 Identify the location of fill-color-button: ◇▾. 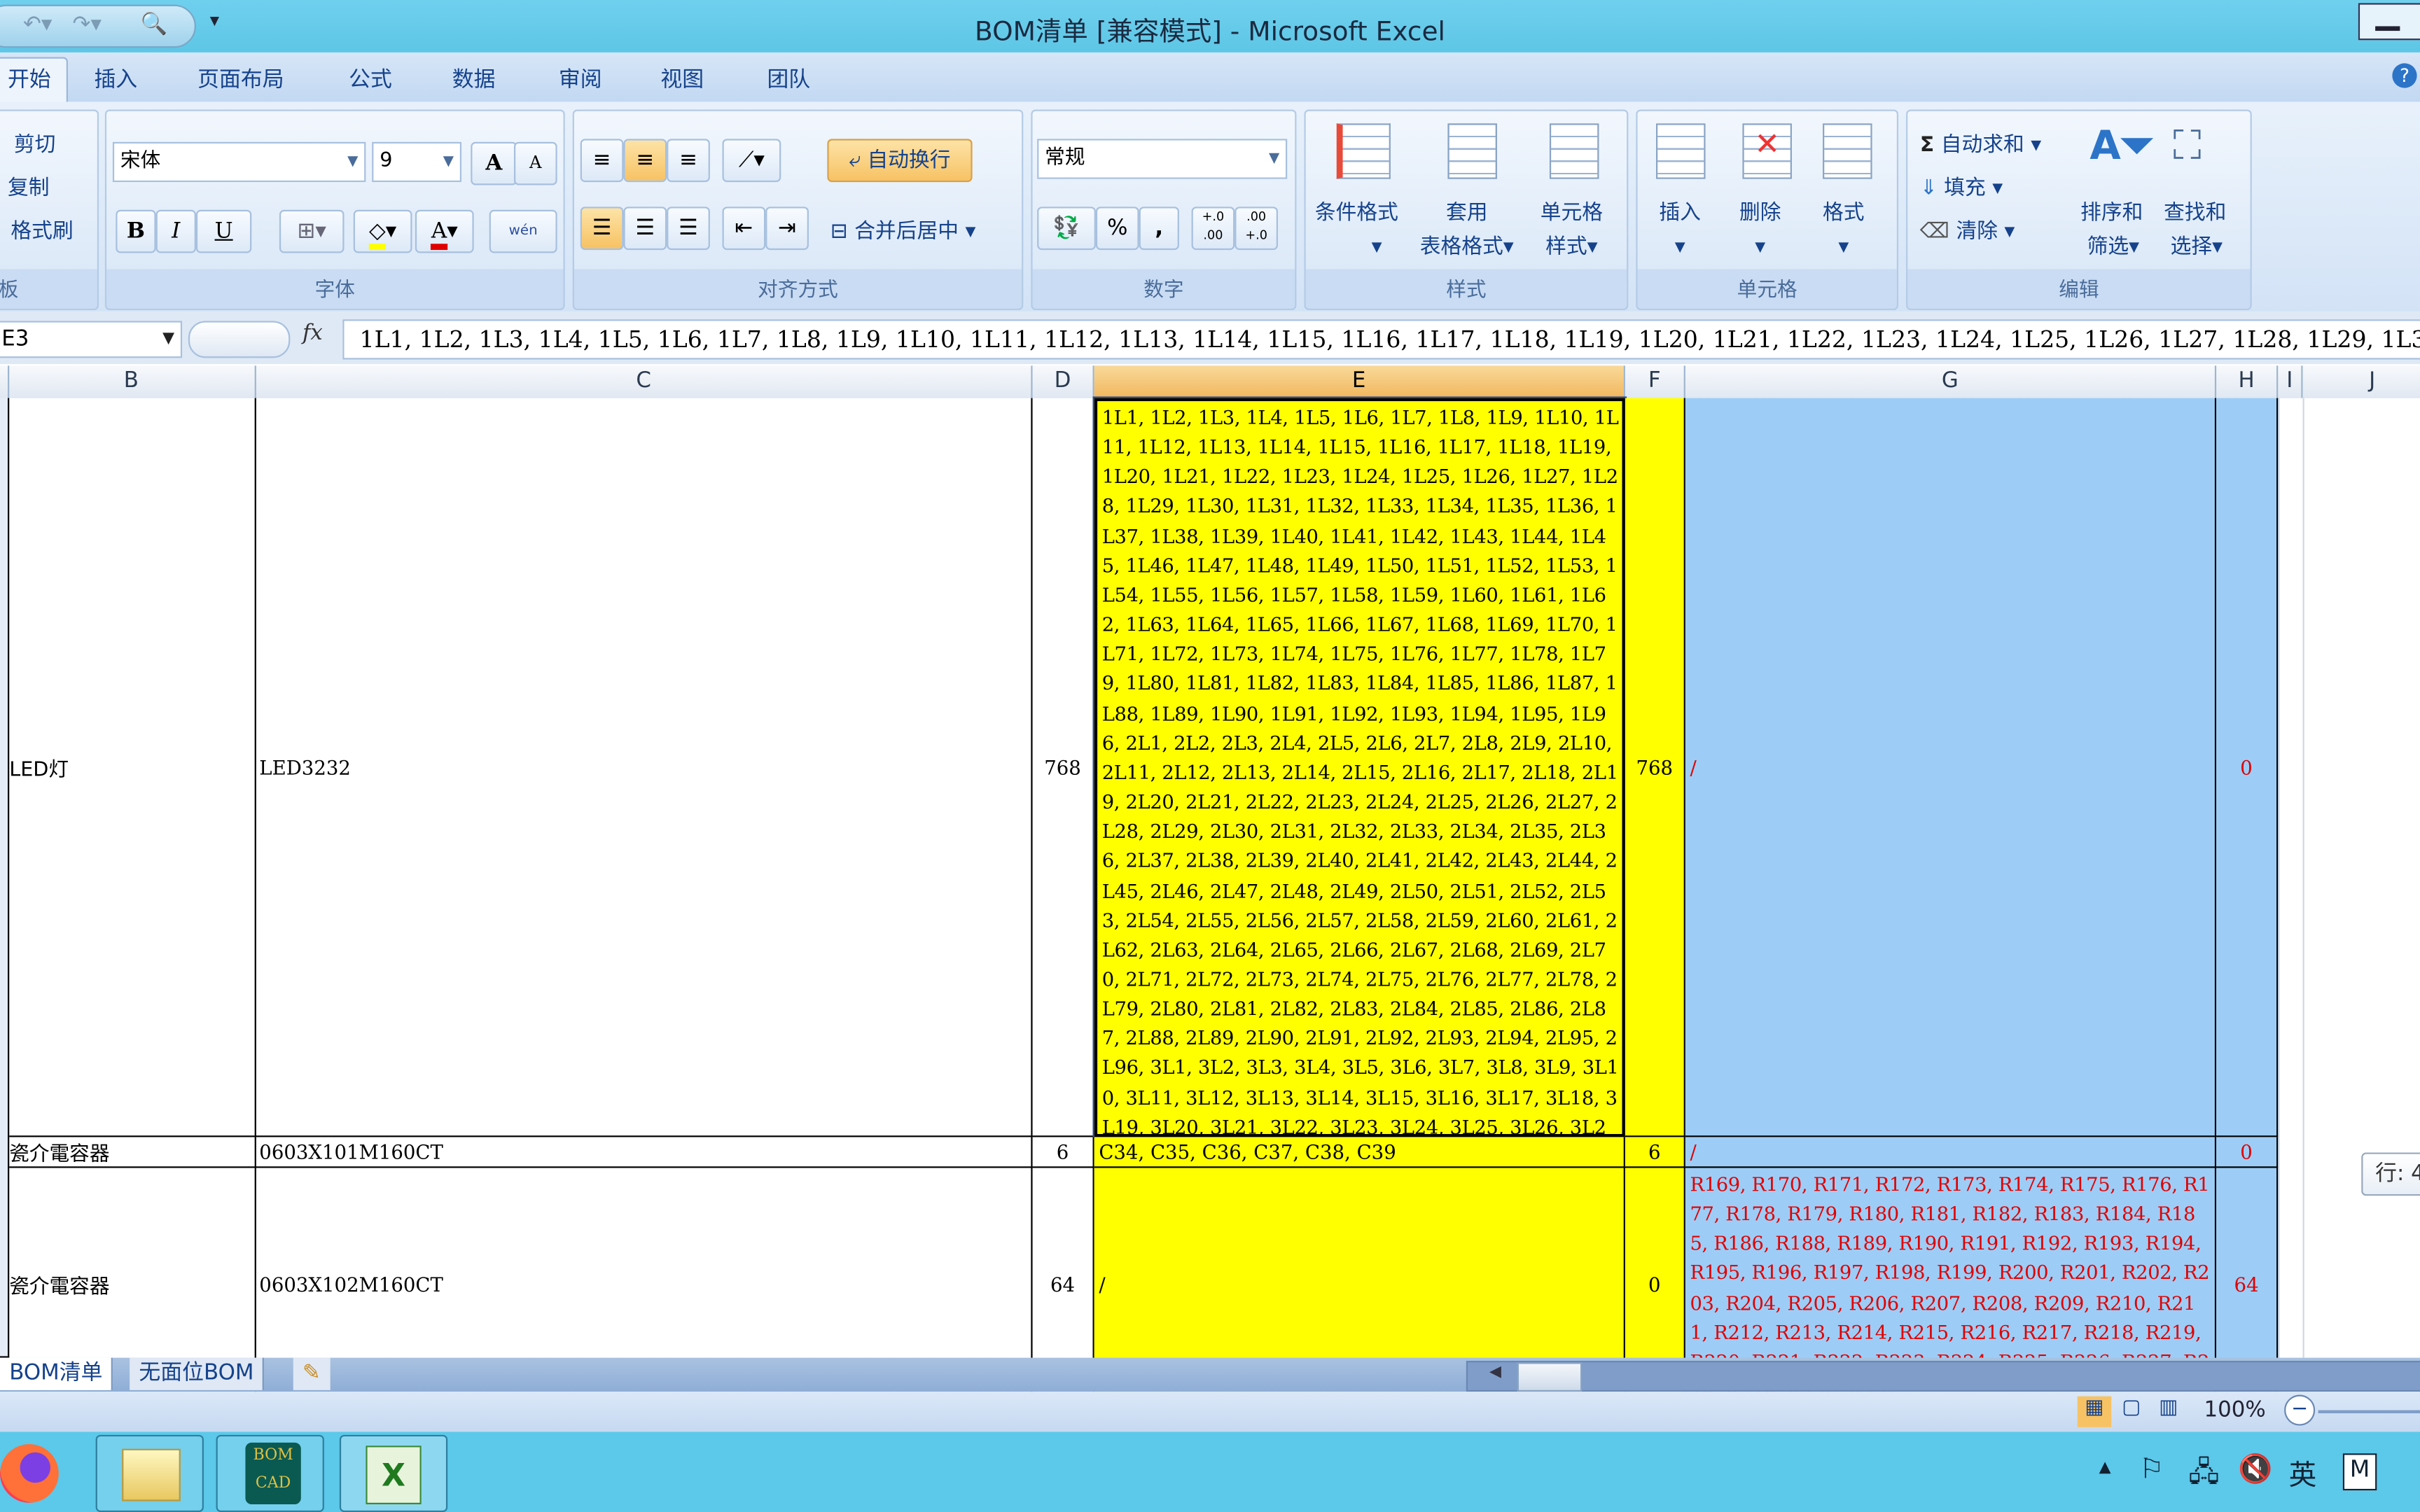
(382, 231).